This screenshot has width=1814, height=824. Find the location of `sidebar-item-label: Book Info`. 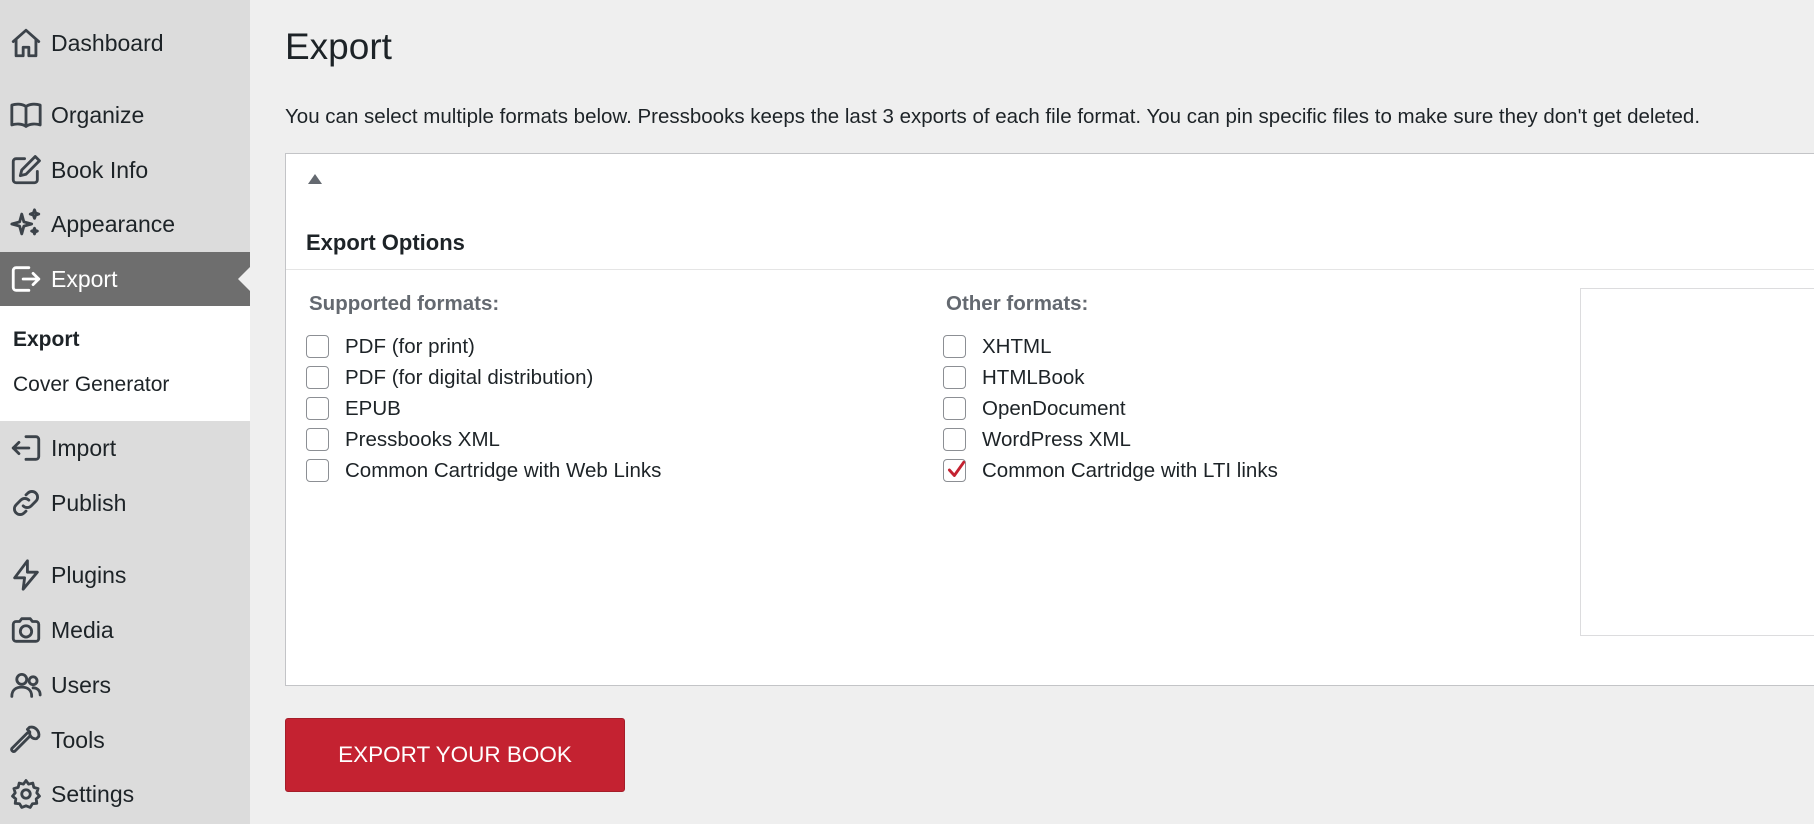

sidebar-item-label: Book Info is located at coordinates (100, 169).